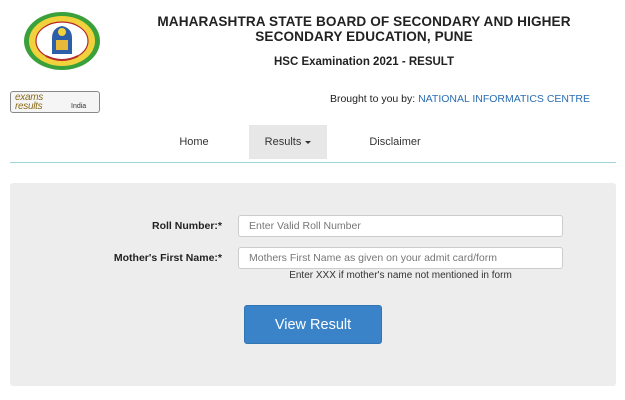 The image size is (625, 400). I want to click on exam-subtitle: HSC Examination 2021 - RESULT, so click(364, 62).